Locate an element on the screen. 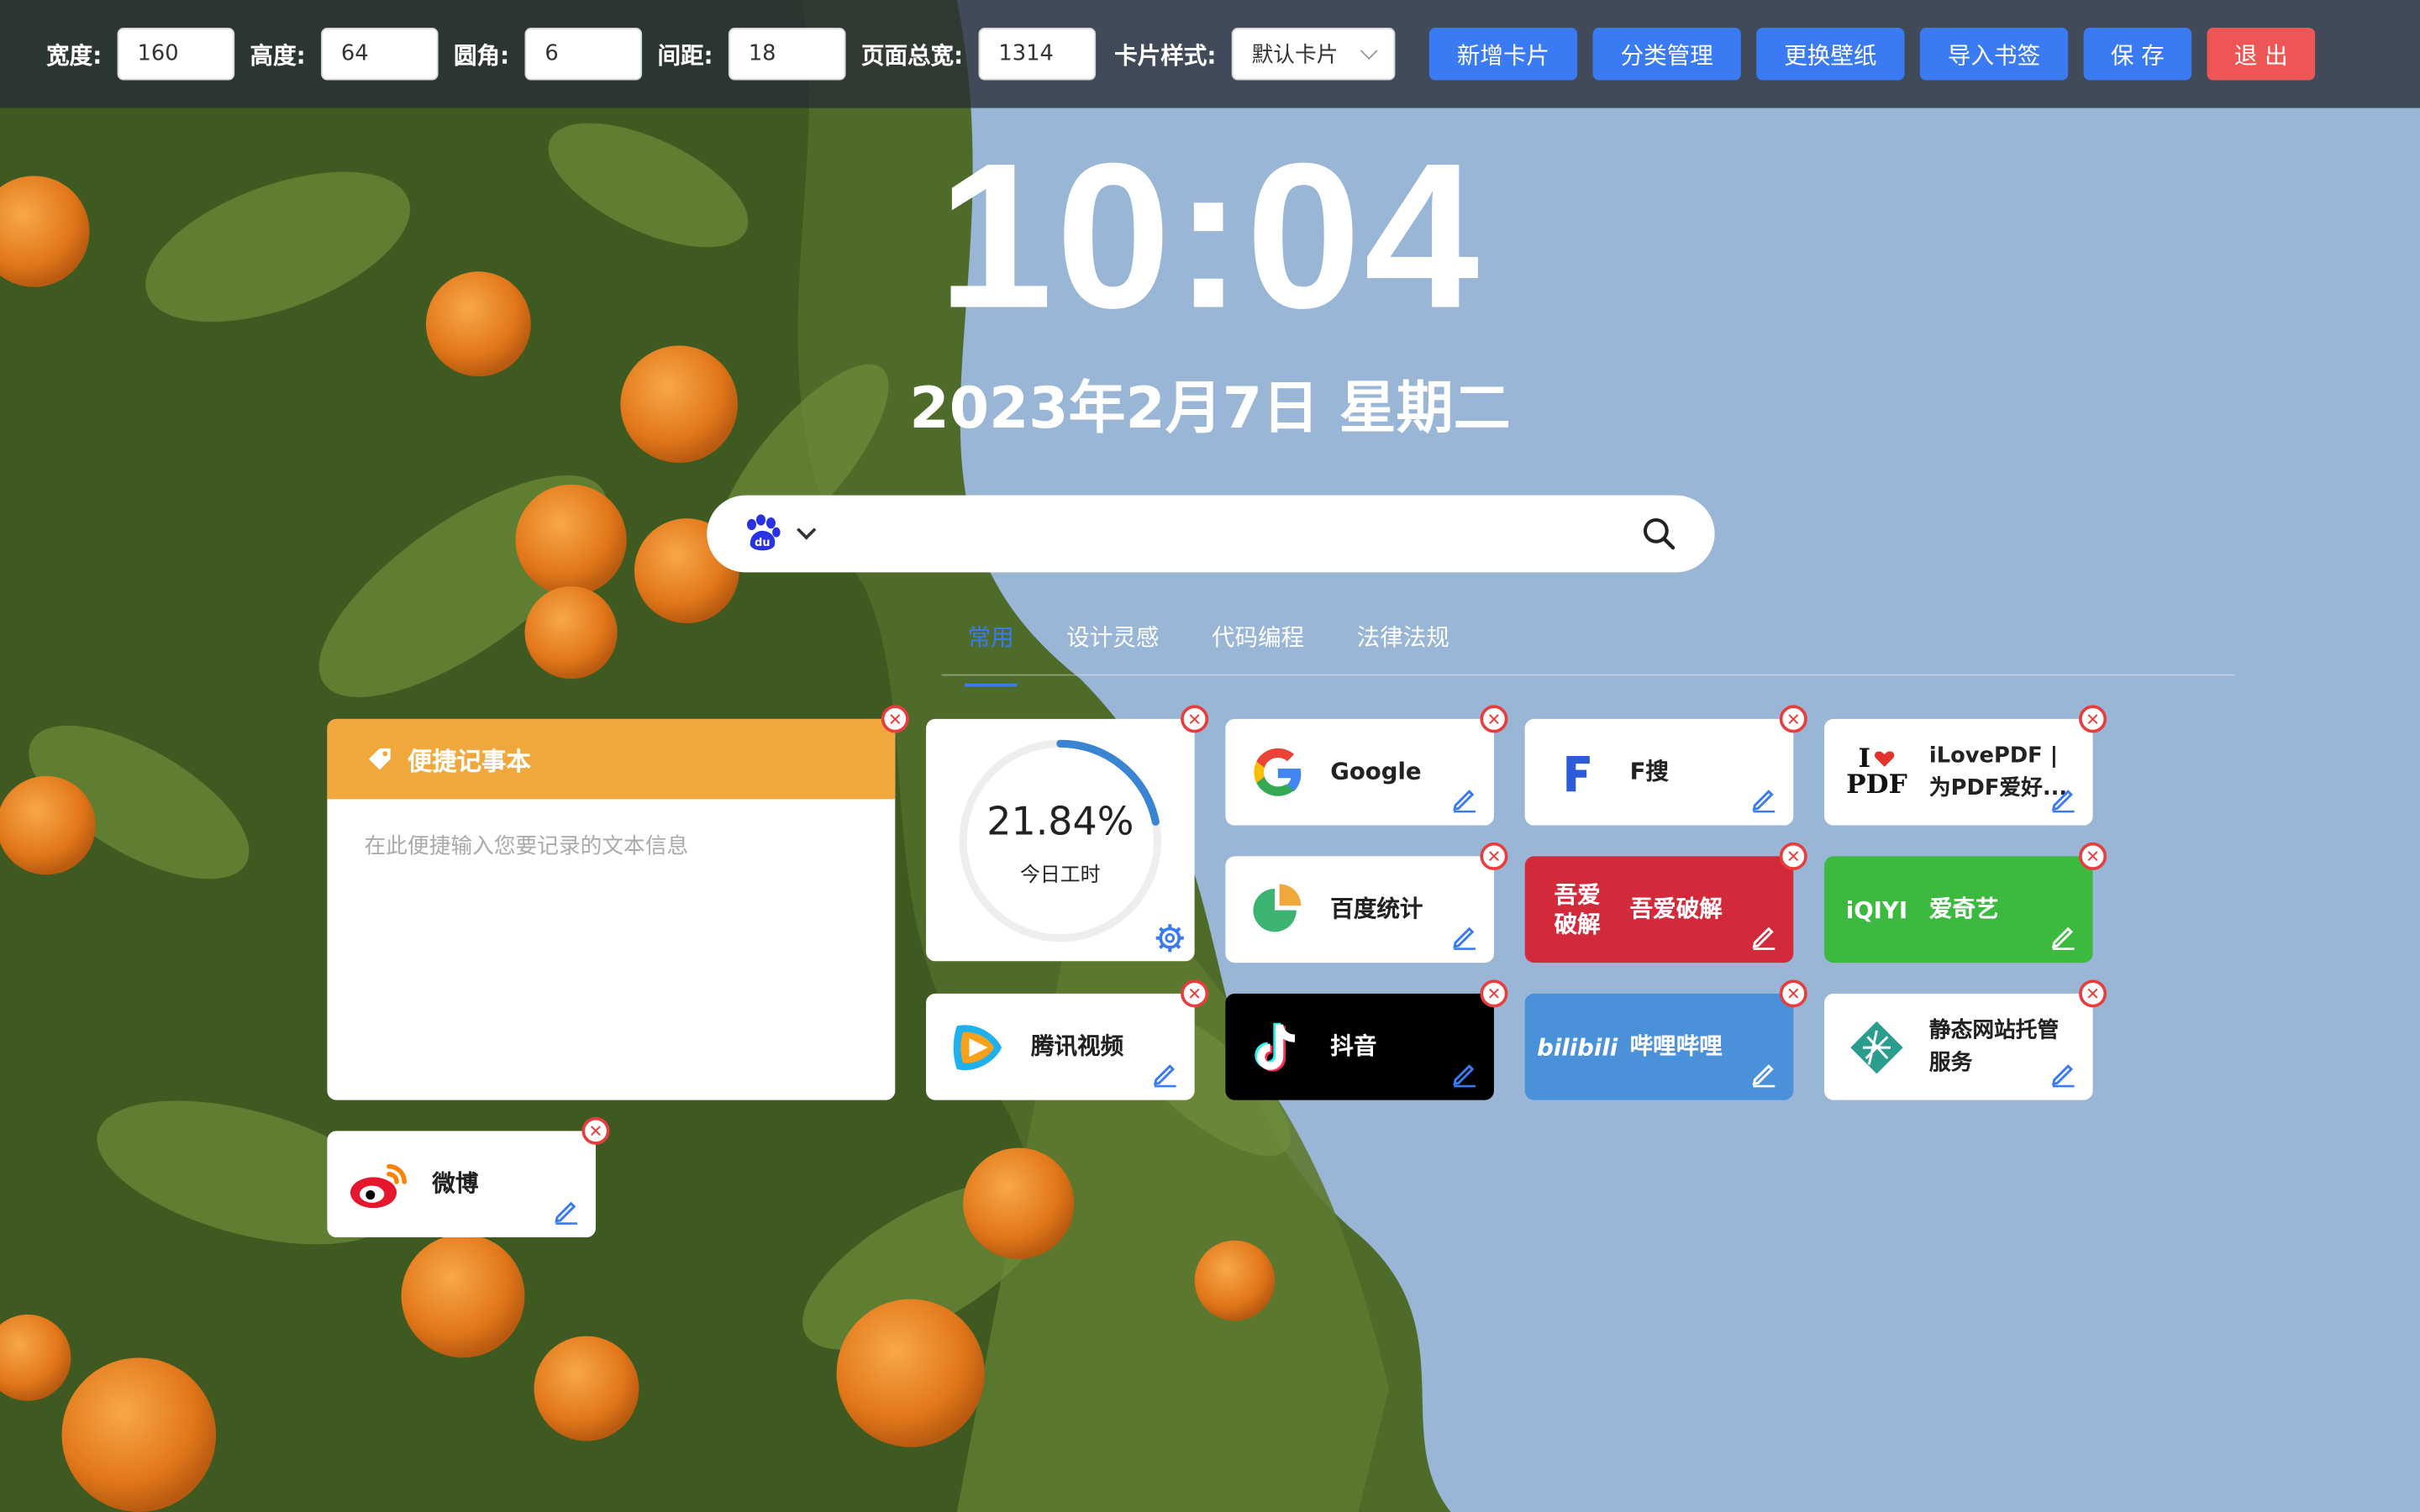 The image size is (2420, 1512). site-card-douyin: ✕ 抖音 is located at coordinates (1366, 1039).